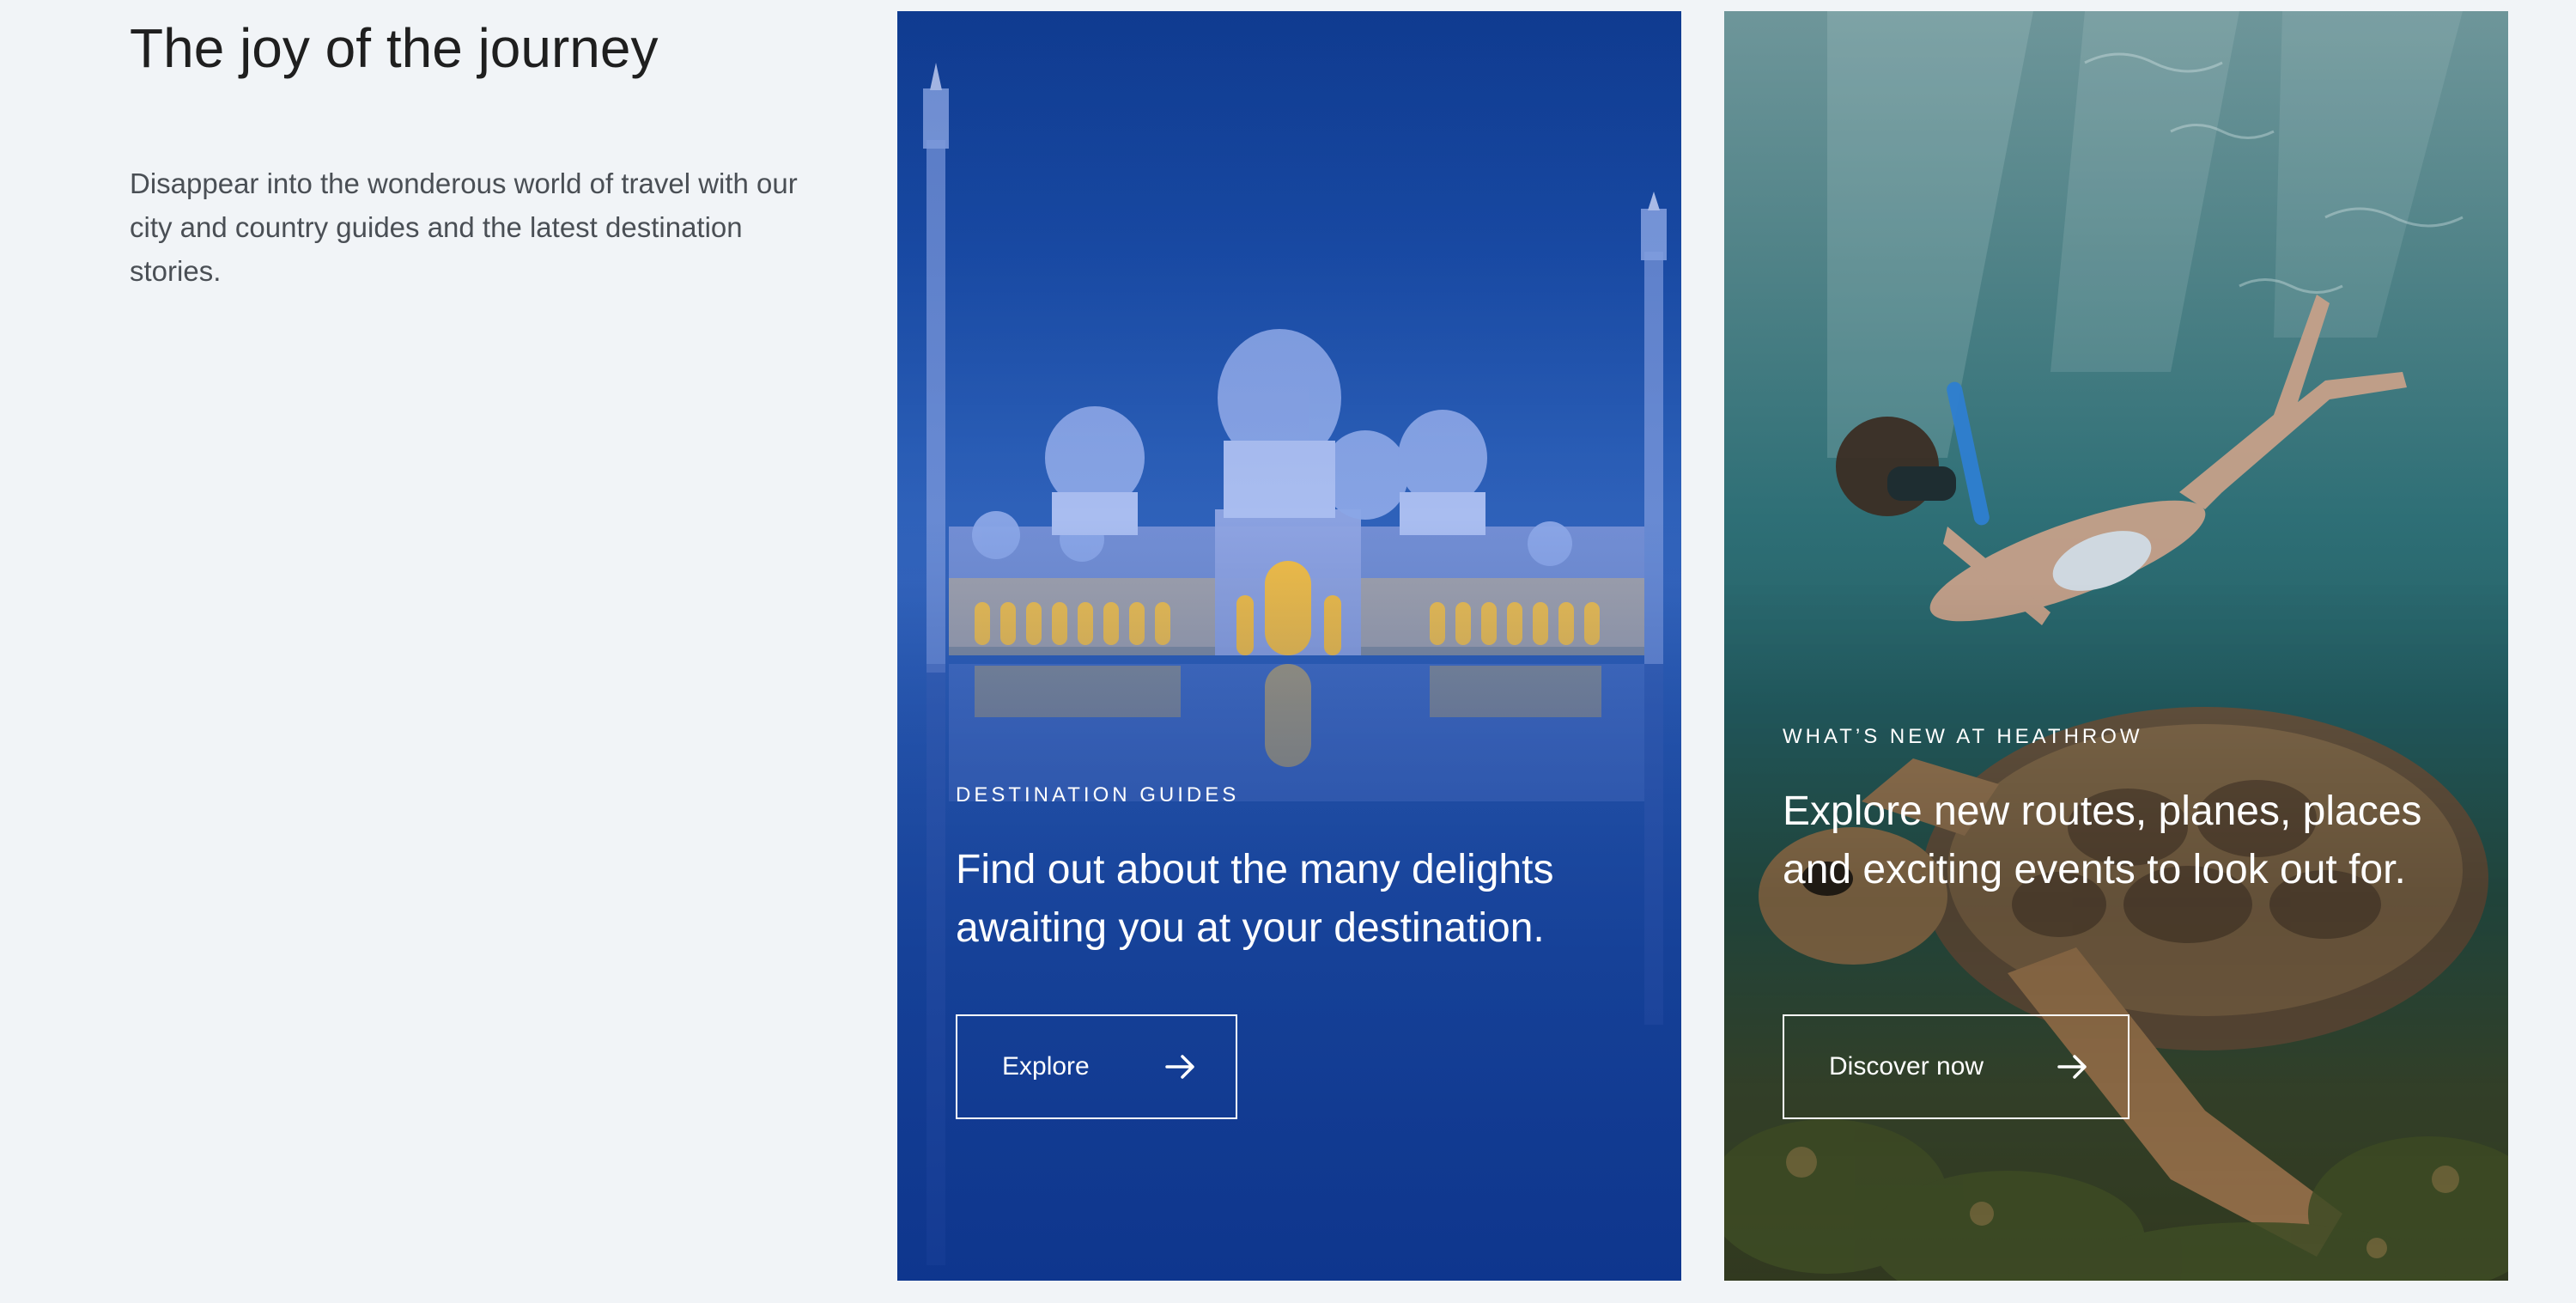 This screenshot has height=1303, width=2576. I want to click on card-eyebrow: WHAT’S NEW AT HEATHROW, so click(1963, 736).